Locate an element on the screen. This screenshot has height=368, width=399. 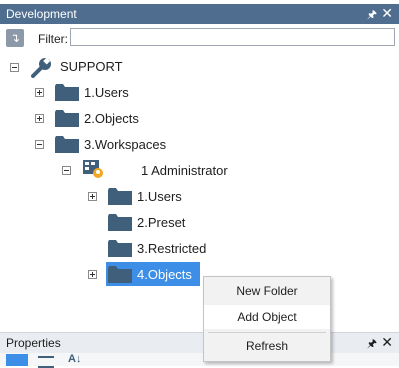
expand-admin-users-toggle is located at coordinates (92, 196).